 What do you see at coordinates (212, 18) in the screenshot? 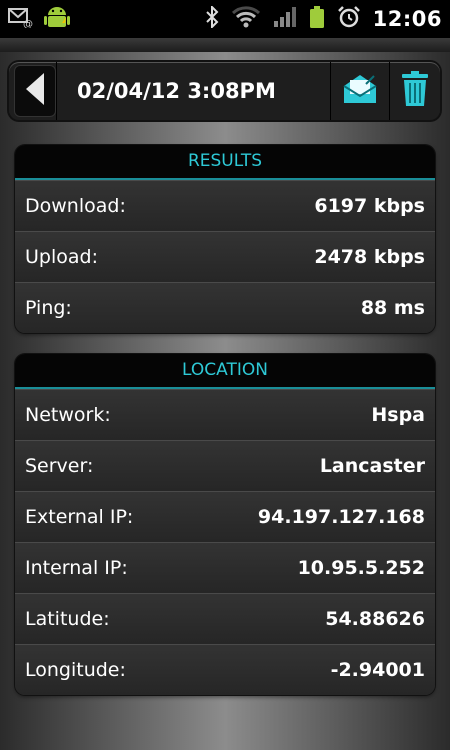
I see `bluetooth-icon` at bounding box center [212, 18].